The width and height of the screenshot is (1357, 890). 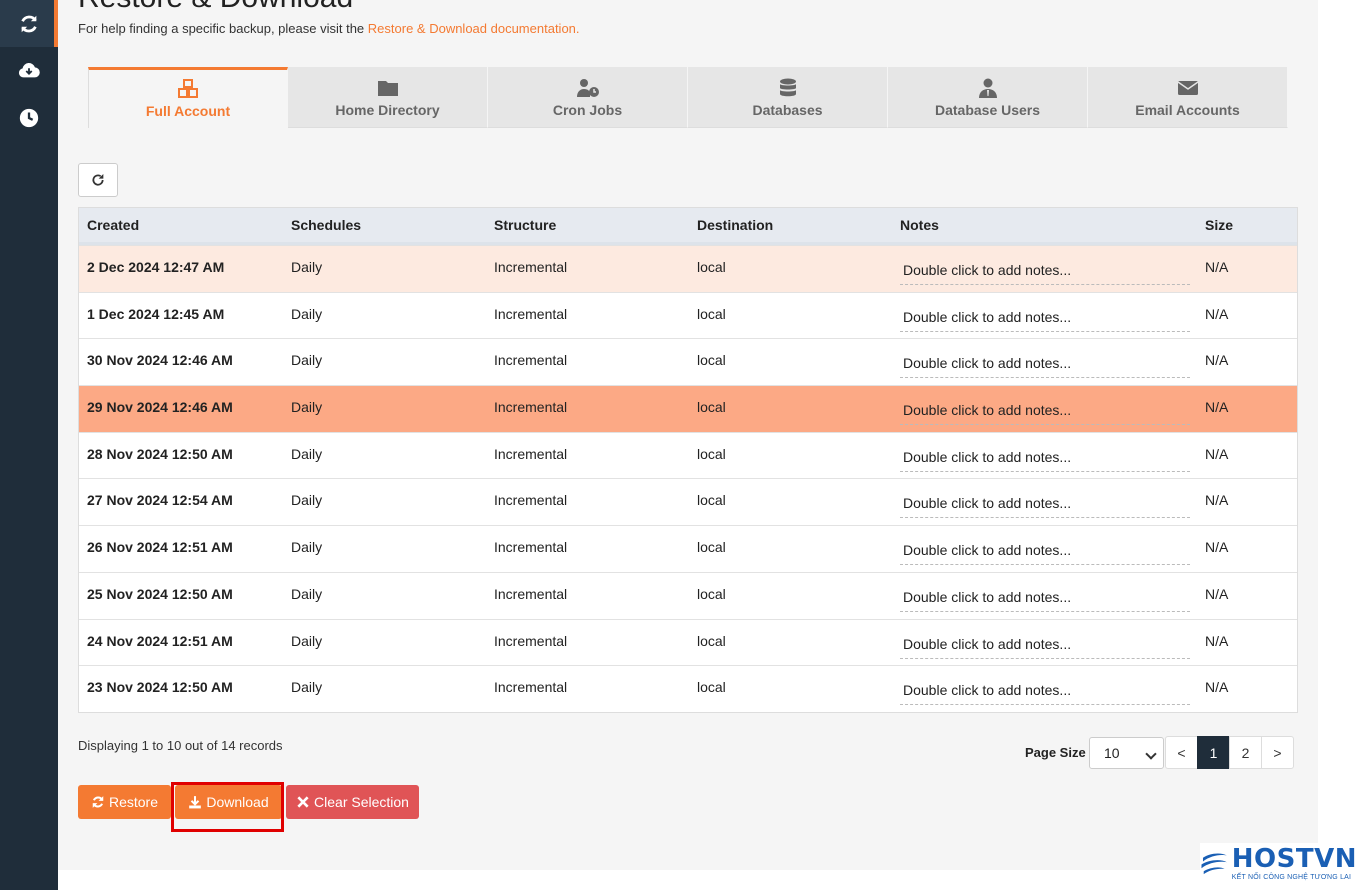 I want to click on sidebar-item-download, so click(x=29, y=70).